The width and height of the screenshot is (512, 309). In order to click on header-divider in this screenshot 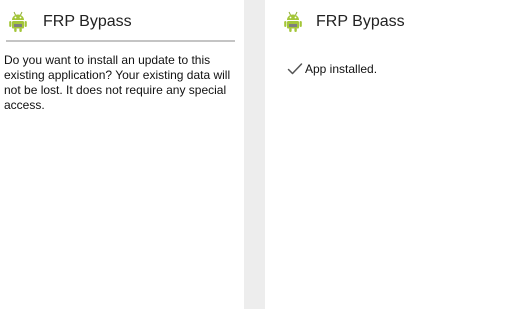, I will do `click(120, 41)`.